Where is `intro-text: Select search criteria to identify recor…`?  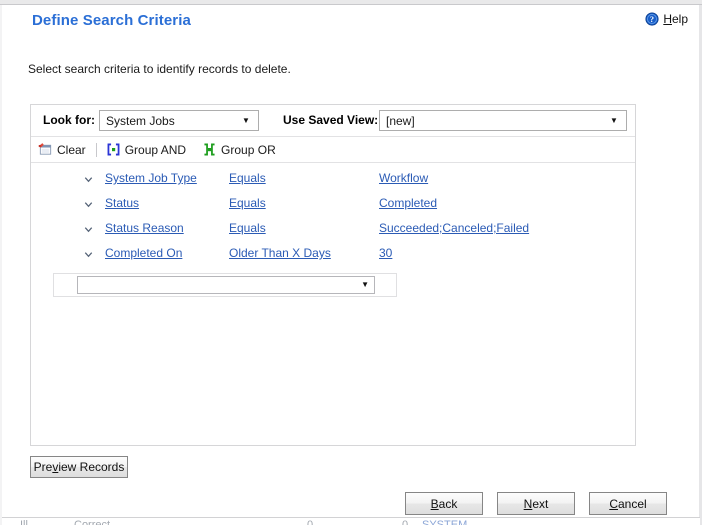
intro-text: Select search criteria to identify recor… is located at coordinates (159, 69).